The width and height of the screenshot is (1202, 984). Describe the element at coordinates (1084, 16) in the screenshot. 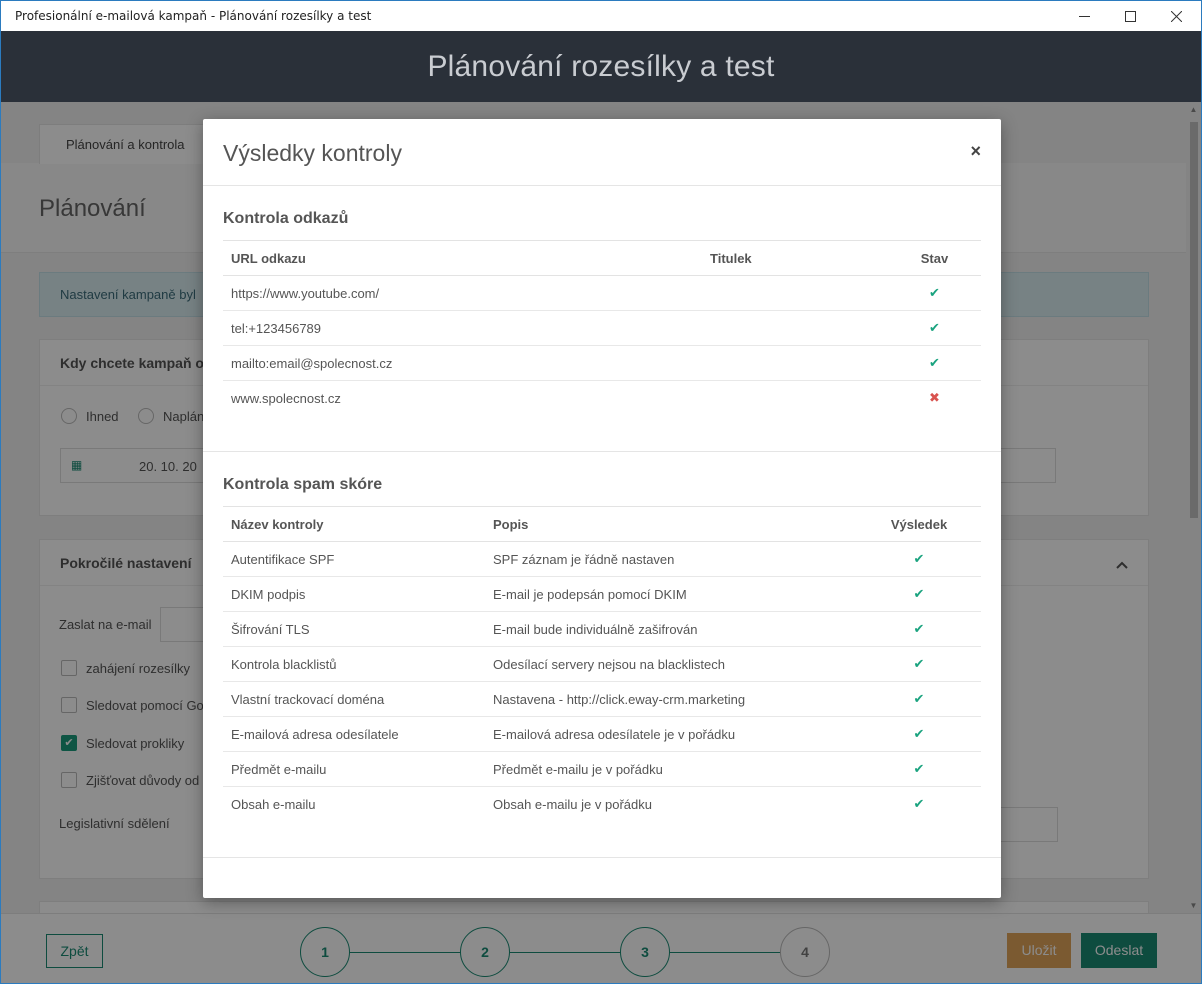

I see `minimize-icon` at that location.